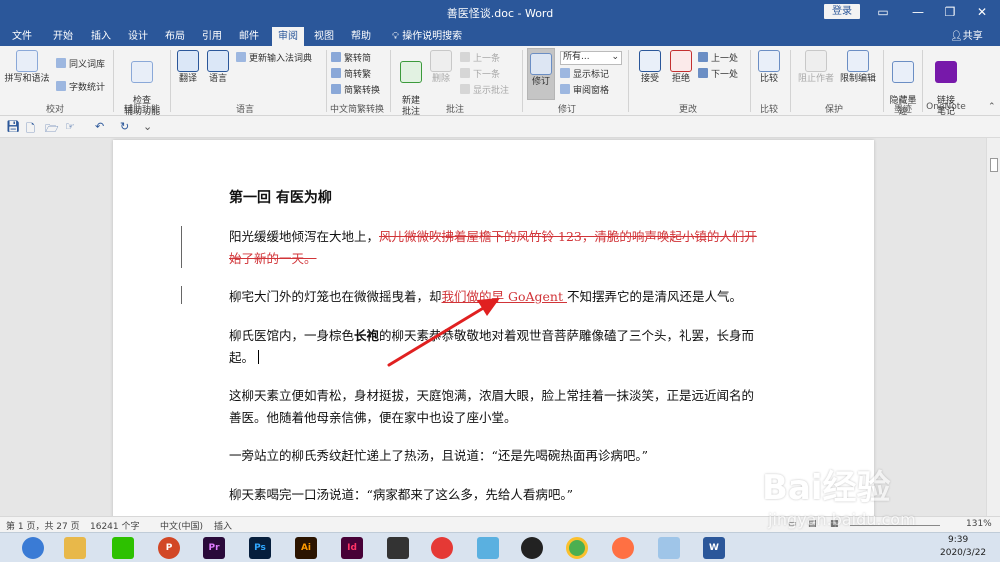  Describe the element at coordinates (439, 334) in the screenshot. I see `arrow-shaft` at that location.